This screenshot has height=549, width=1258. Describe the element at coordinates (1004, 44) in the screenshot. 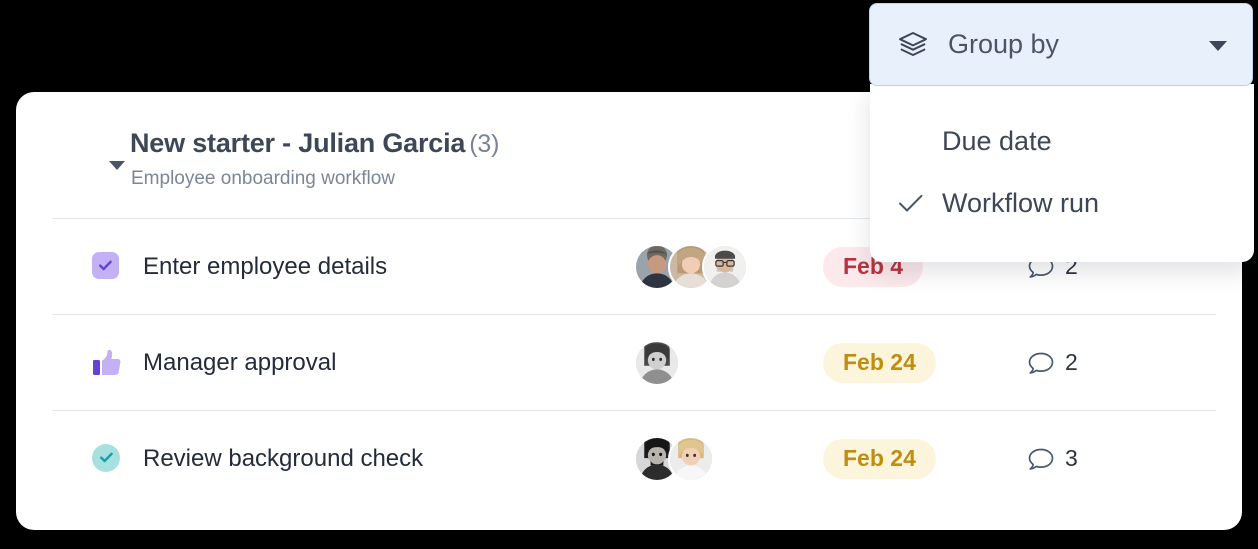

I see `group-by-label: Group by` at that location.